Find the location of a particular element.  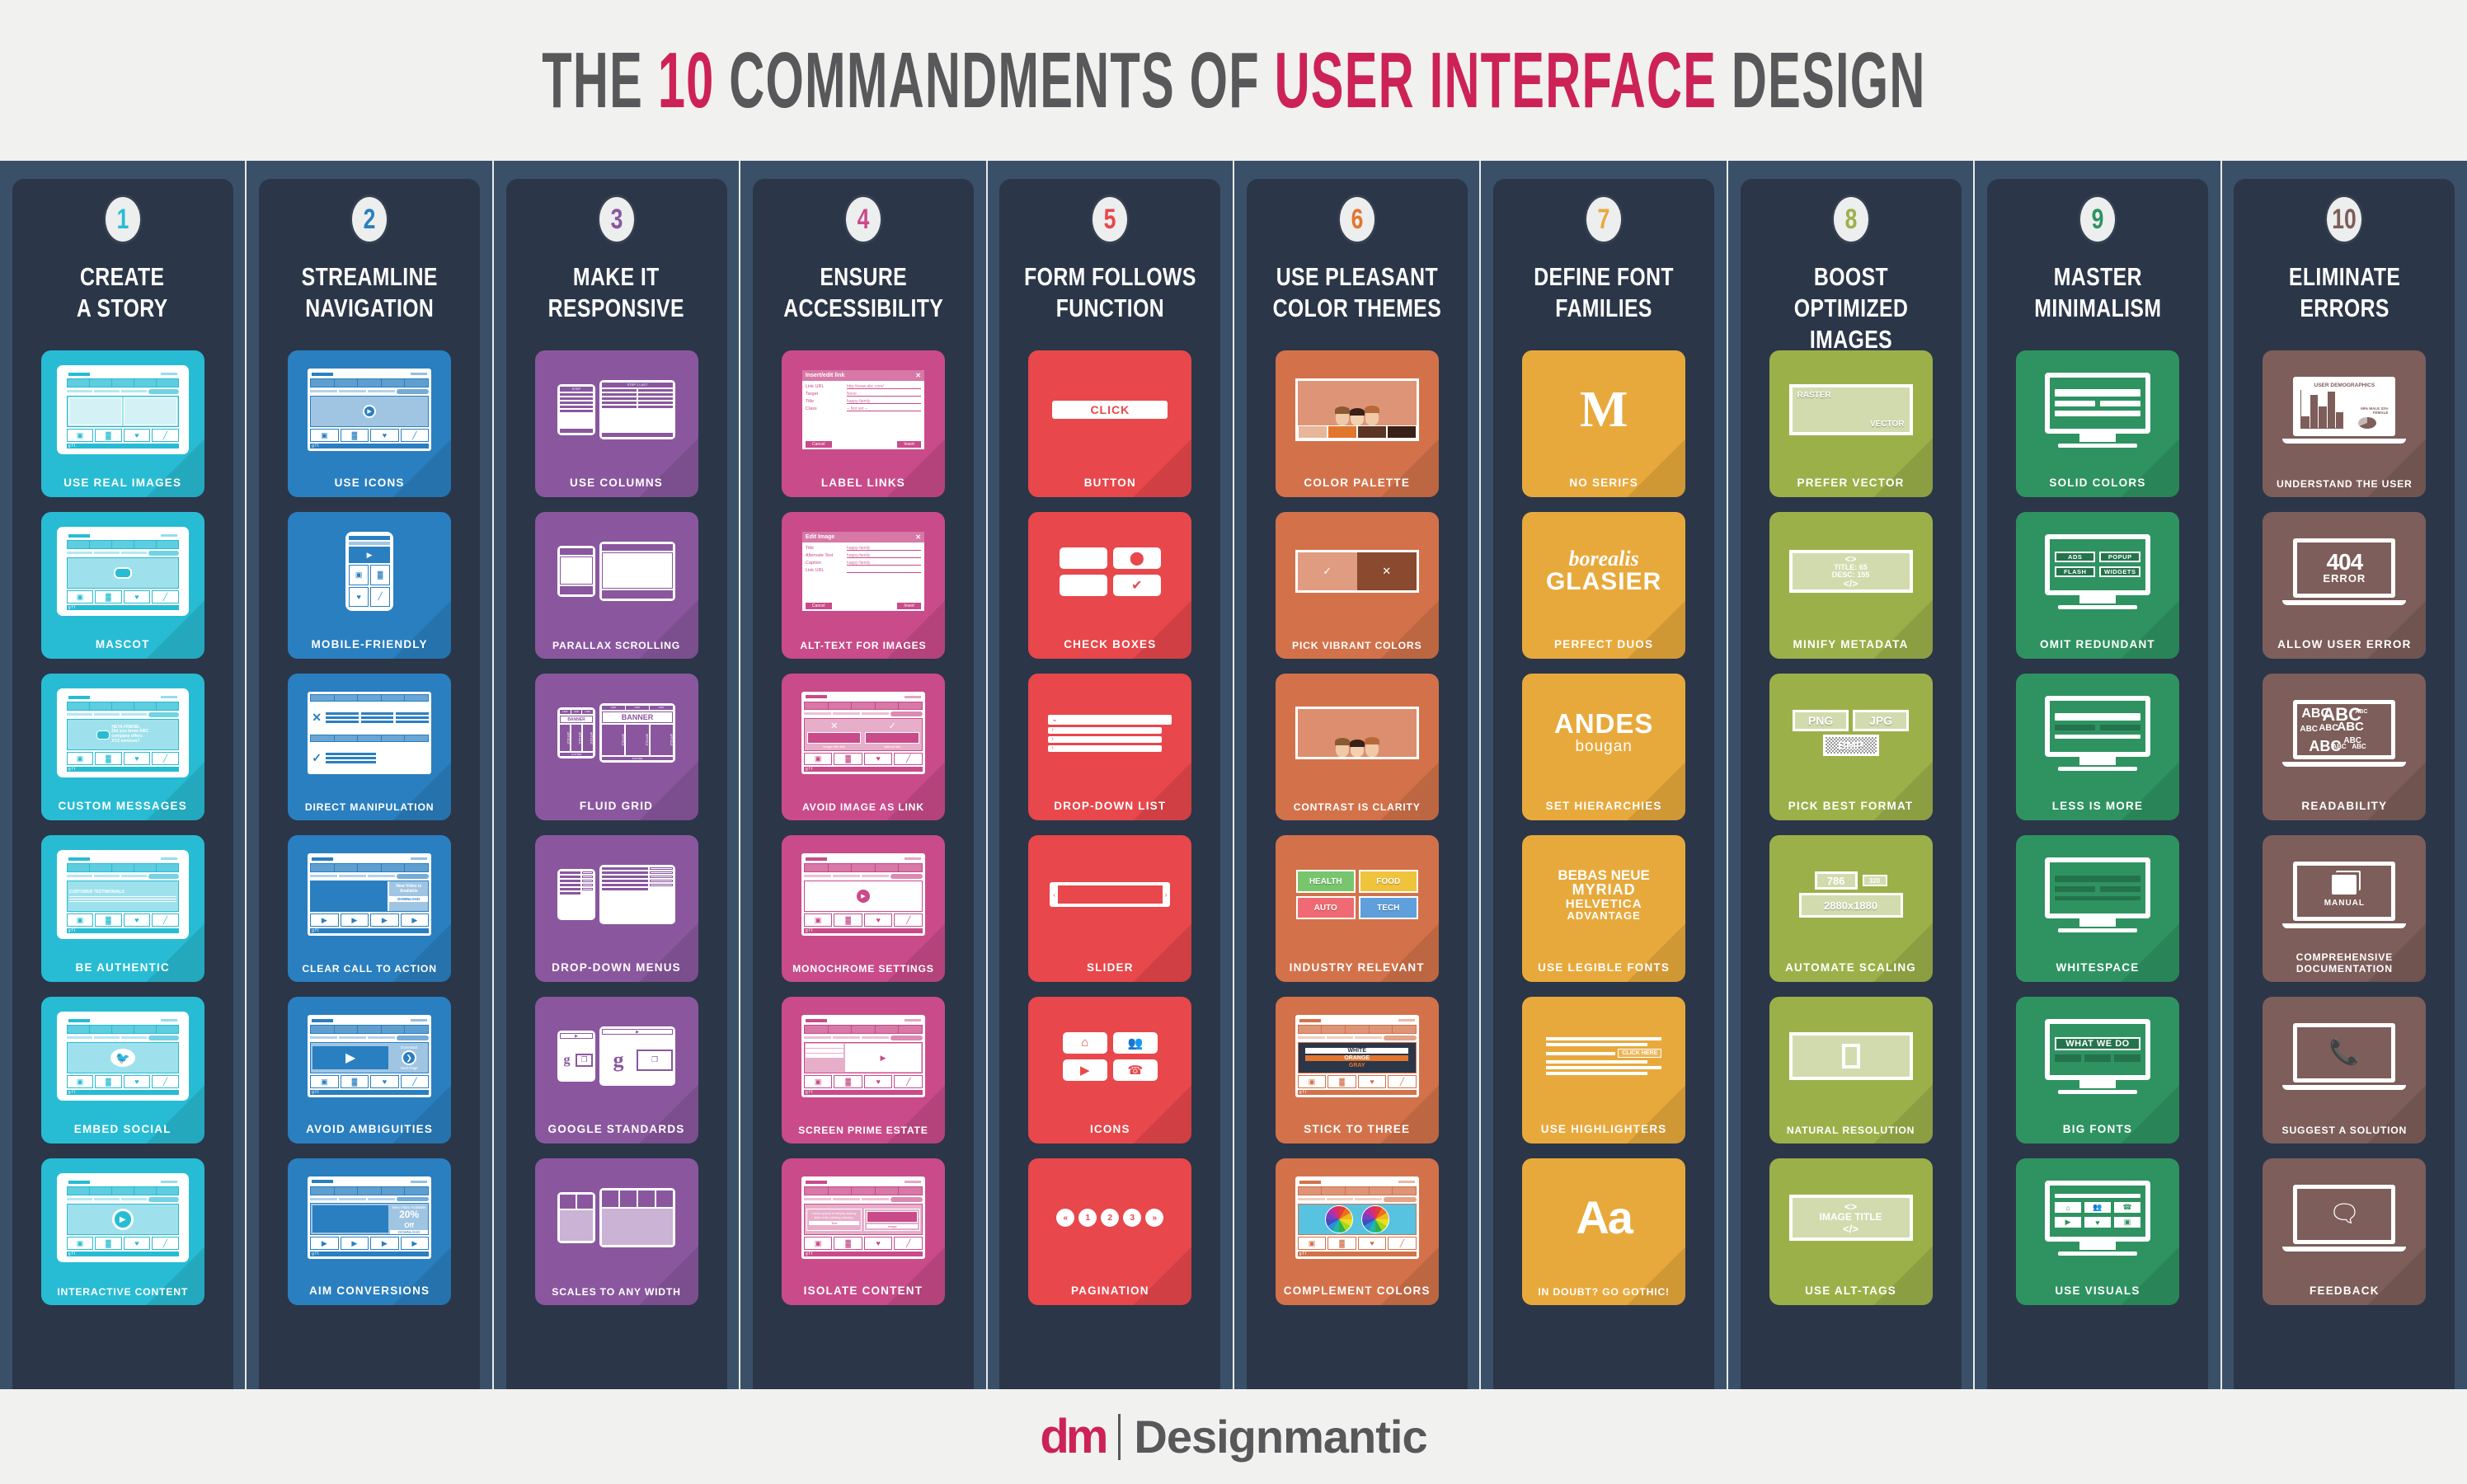

checkbox-checked: ✔ is located at coordinates (1136, 585).